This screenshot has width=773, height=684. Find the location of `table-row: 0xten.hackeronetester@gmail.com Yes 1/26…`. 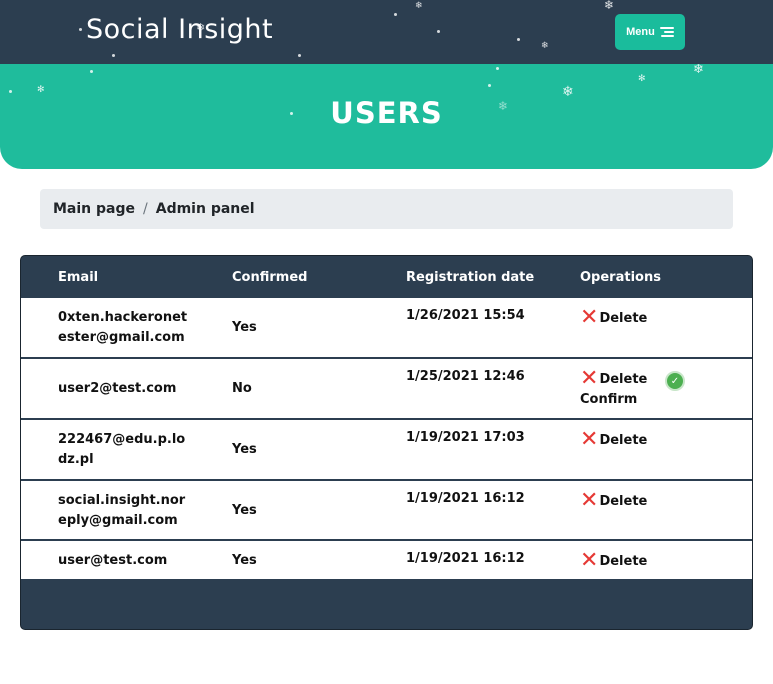

table-row: 0xten.hackeronetester@gmail.com Yes 1/26… is located at coordinates (386, 328).